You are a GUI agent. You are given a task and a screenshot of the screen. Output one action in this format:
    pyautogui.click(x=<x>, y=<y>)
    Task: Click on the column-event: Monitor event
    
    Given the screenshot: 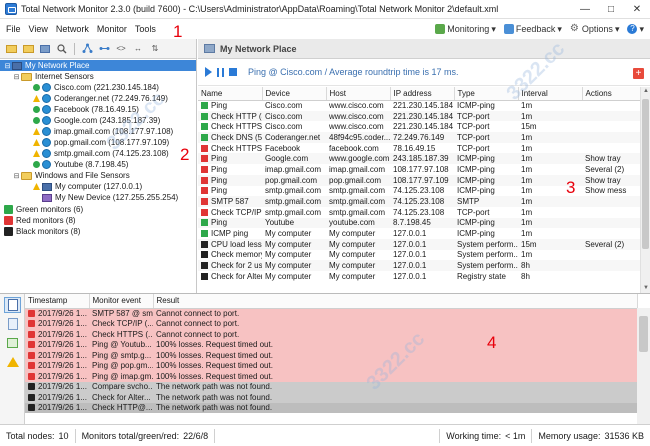 What is the action you would take?
    pyautogui.click(x=121, y=301)
    